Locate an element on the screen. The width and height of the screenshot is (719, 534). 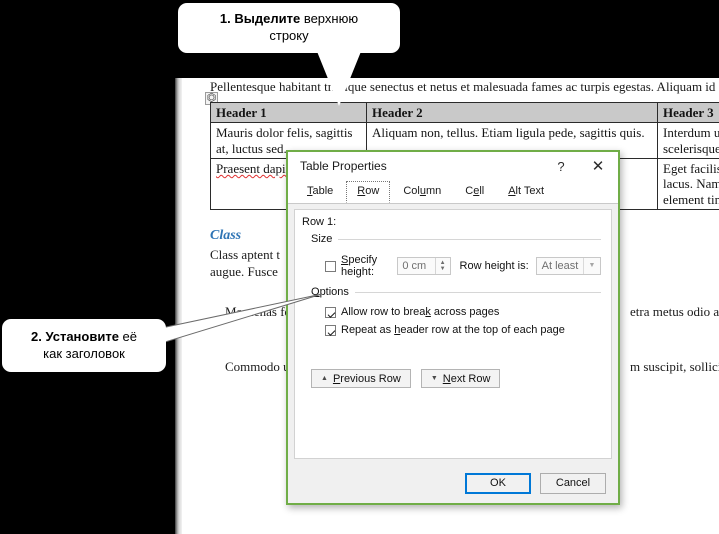
options-group-title: Options is located at coordinates (456, 292).